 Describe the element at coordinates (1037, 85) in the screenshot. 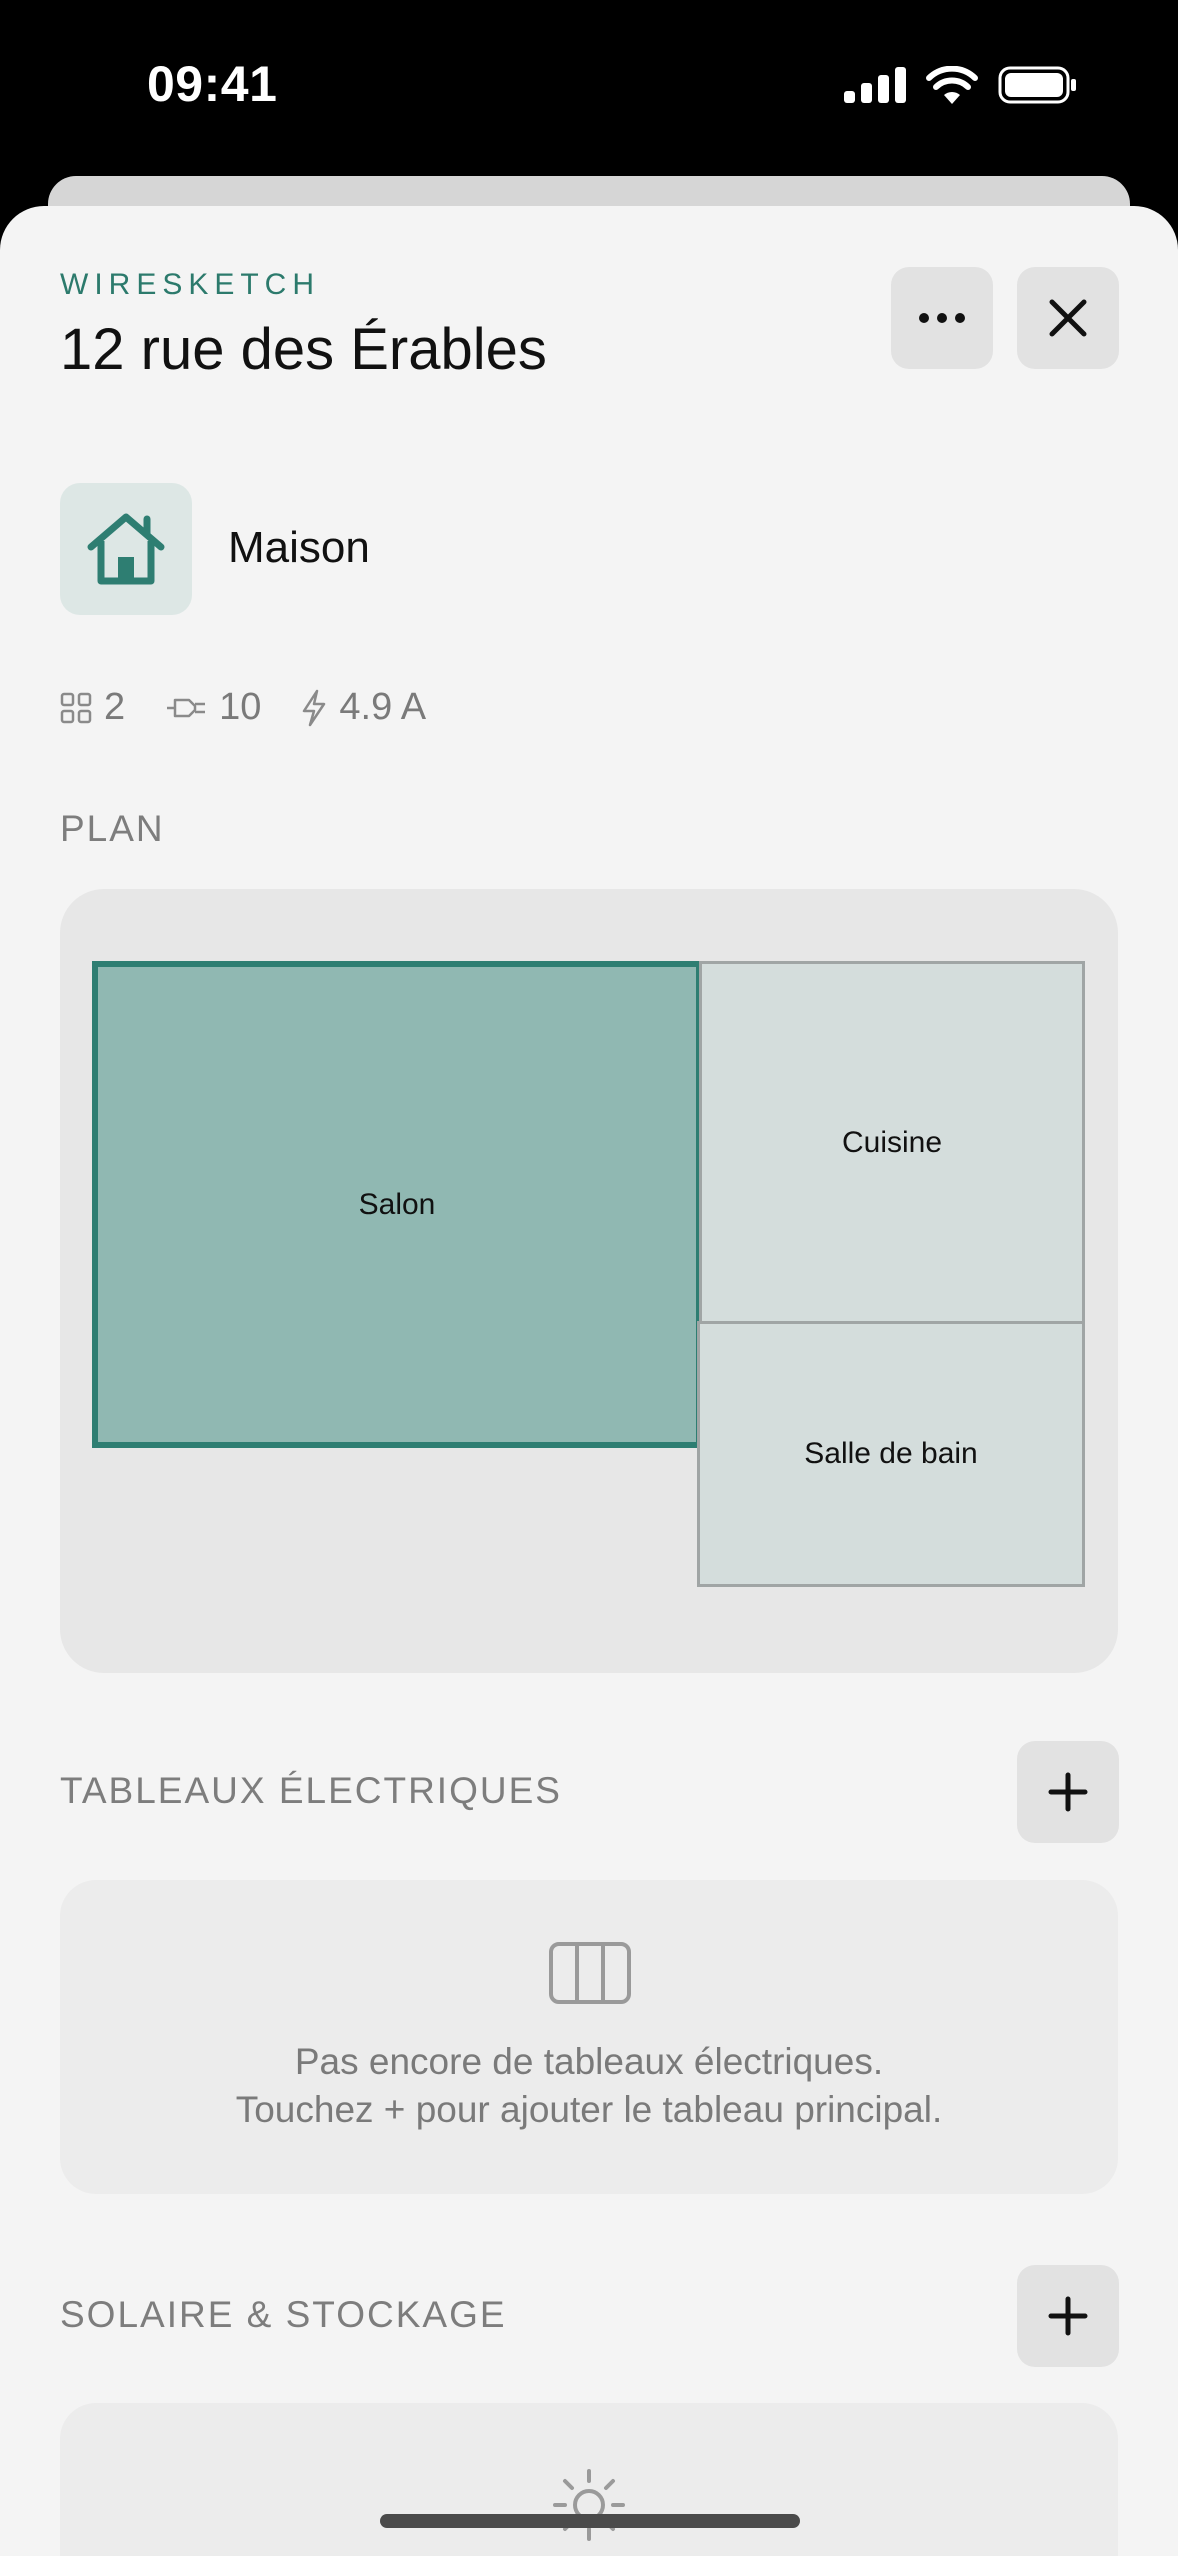

I see `battery-icon` at that location.